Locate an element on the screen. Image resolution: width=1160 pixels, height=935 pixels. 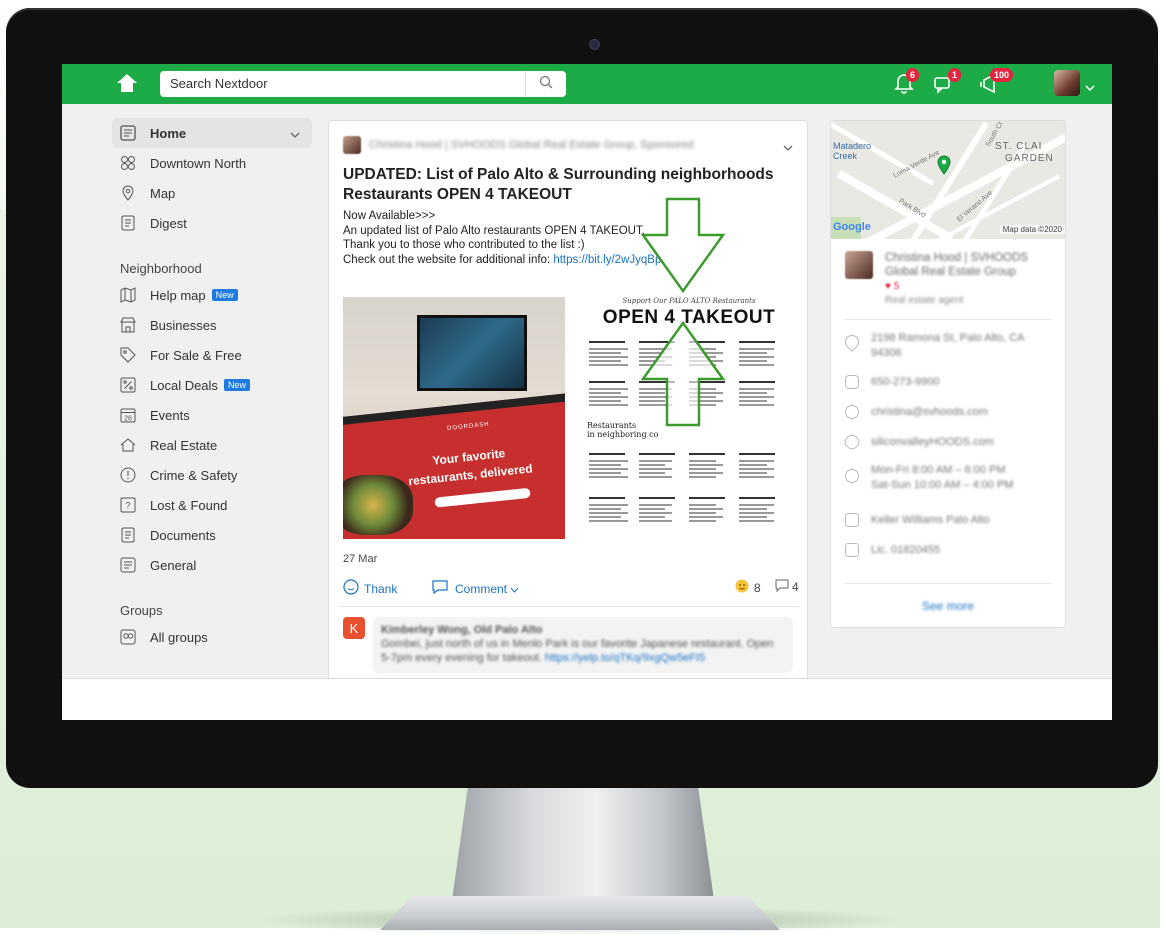
address-row: 2198 Ramona St, Palo Alto, CA 94306 is located at coordinates (941, 346).